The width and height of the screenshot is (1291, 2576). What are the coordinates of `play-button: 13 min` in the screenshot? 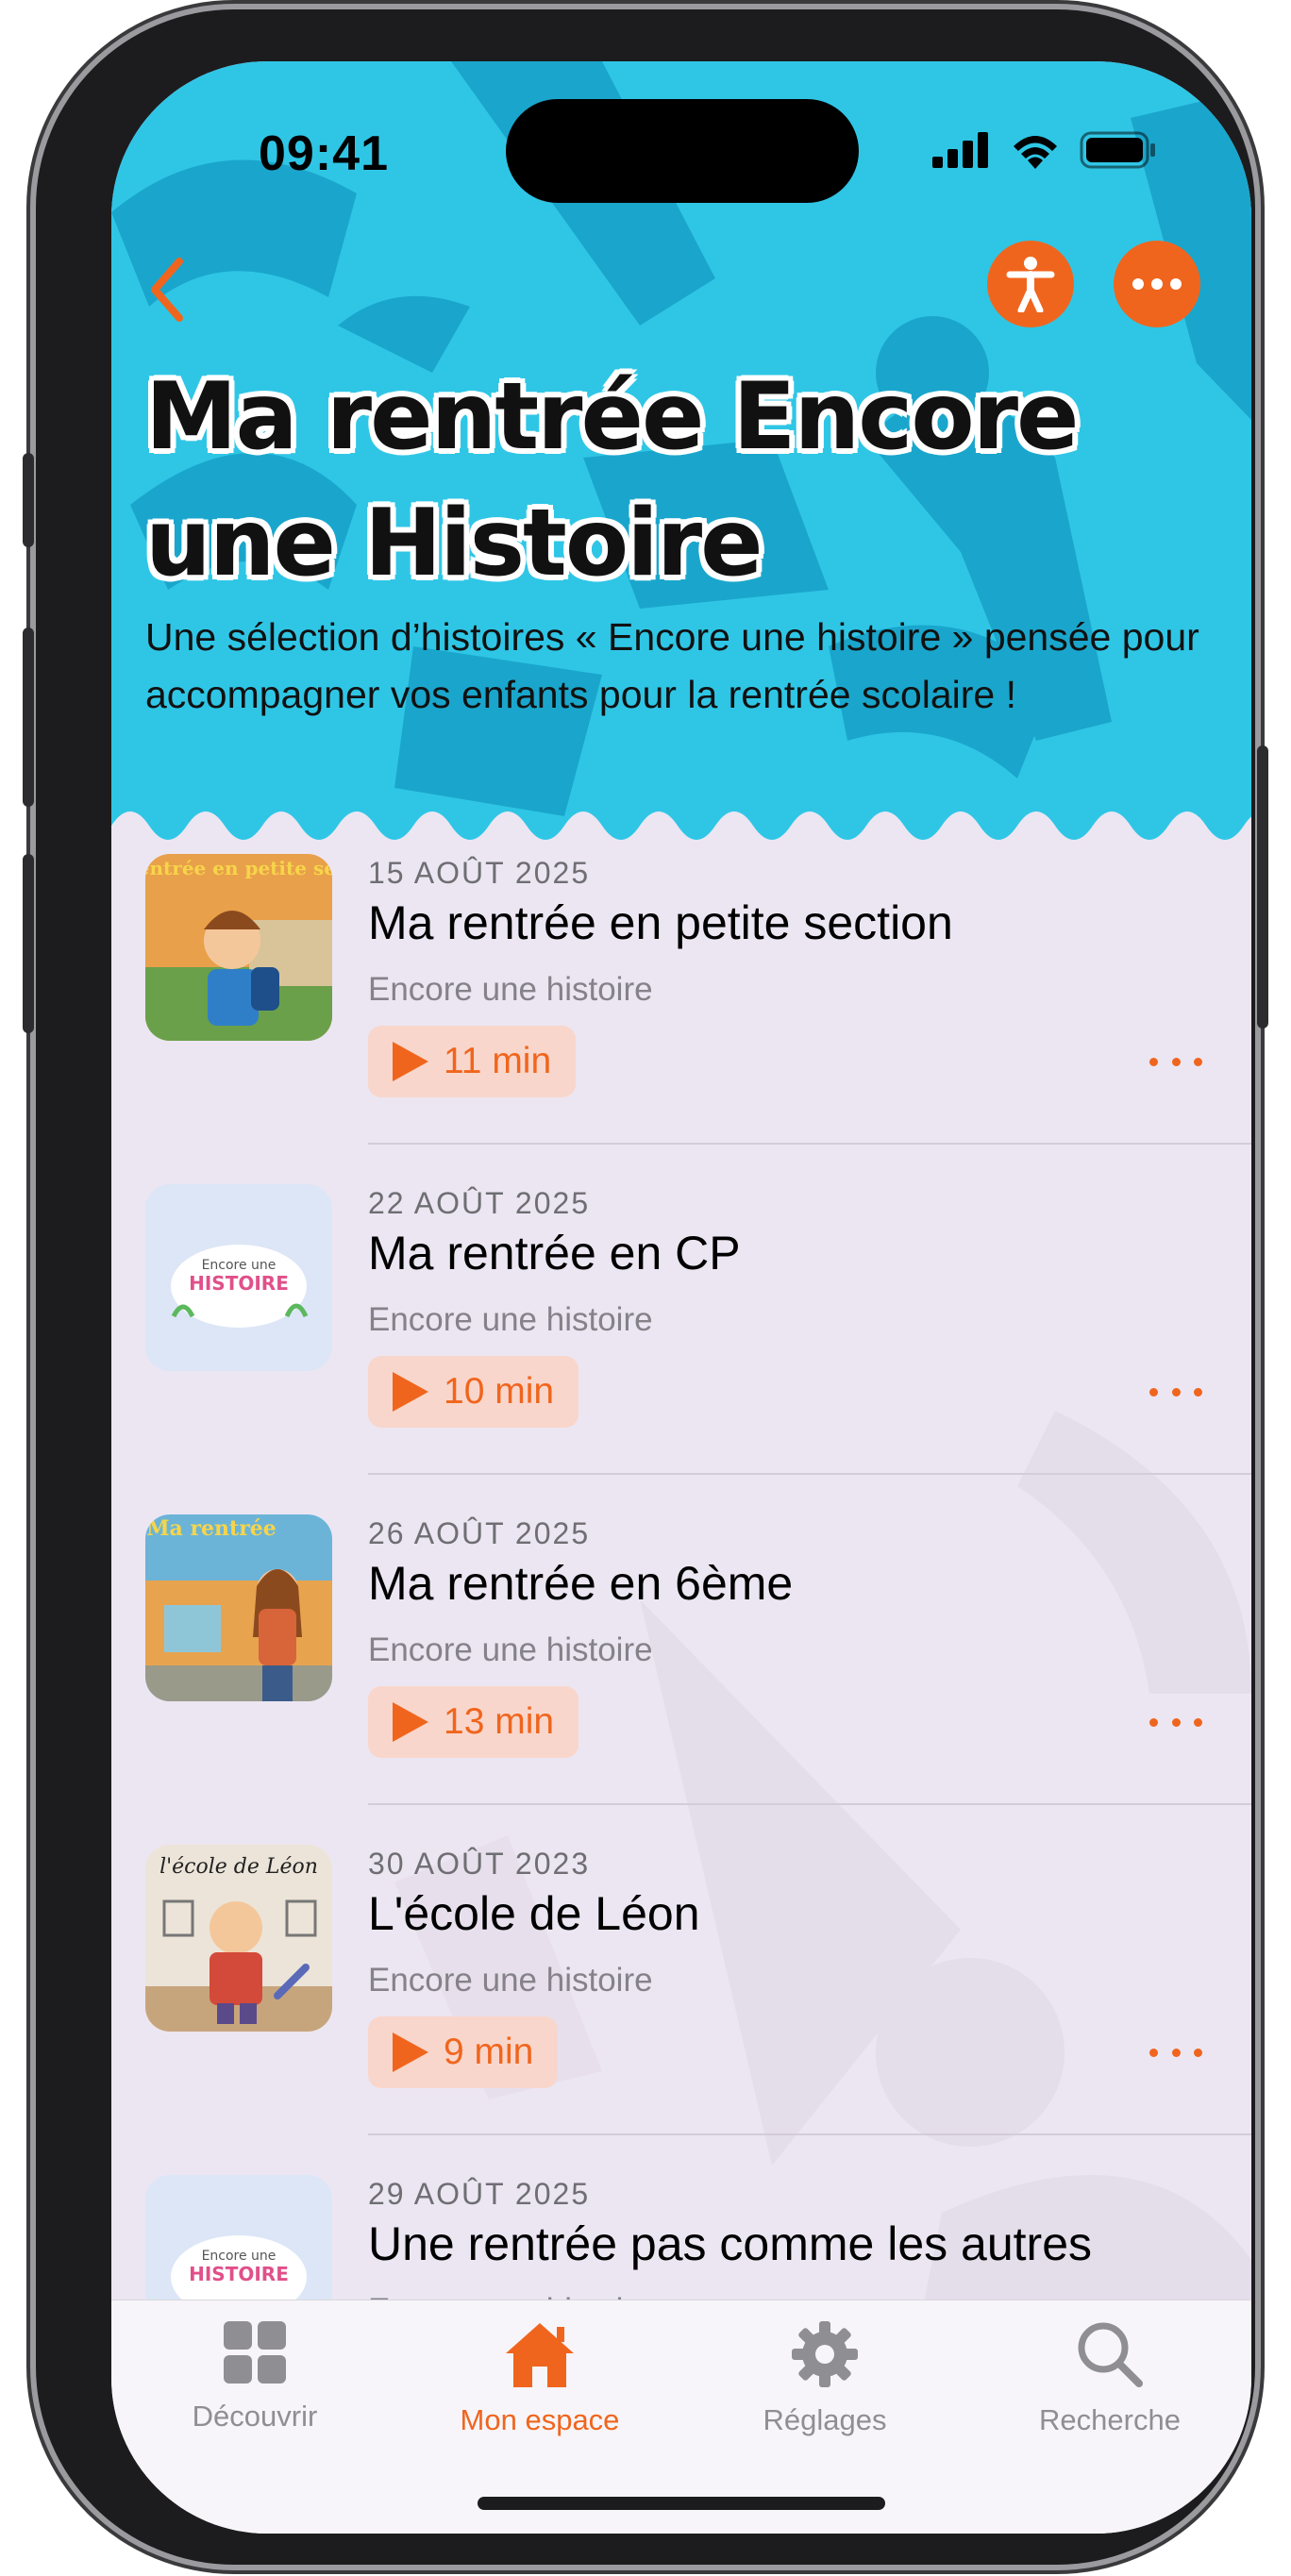 It's located at (473, 1722).